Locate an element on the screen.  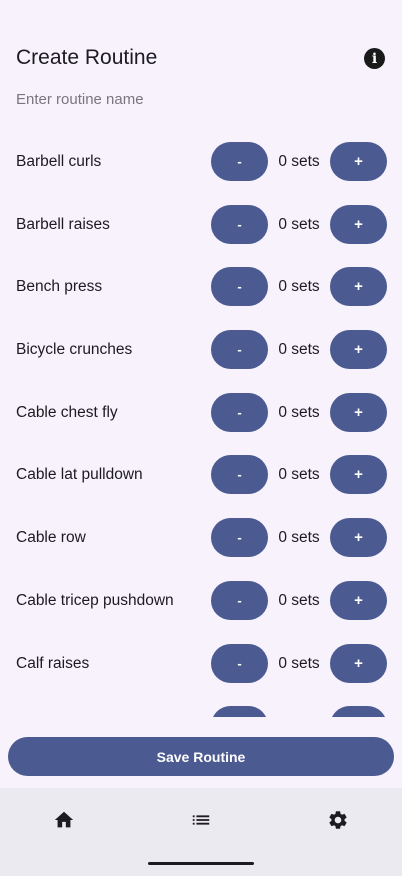
exercise-row: Cable lat pulldown - 0 sets + is located at coordinates (201, 474).